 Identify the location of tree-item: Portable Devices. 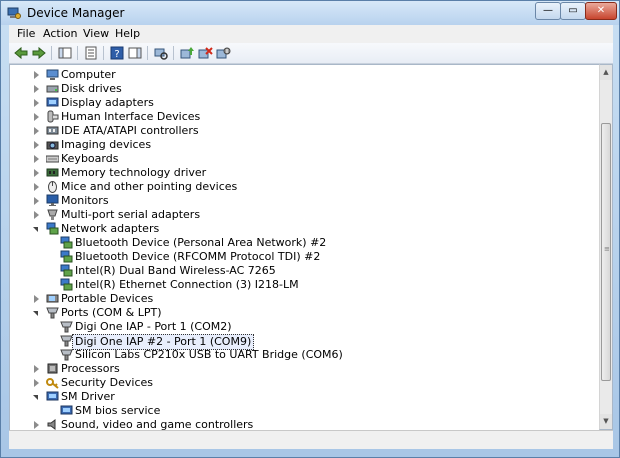
(305, 299).